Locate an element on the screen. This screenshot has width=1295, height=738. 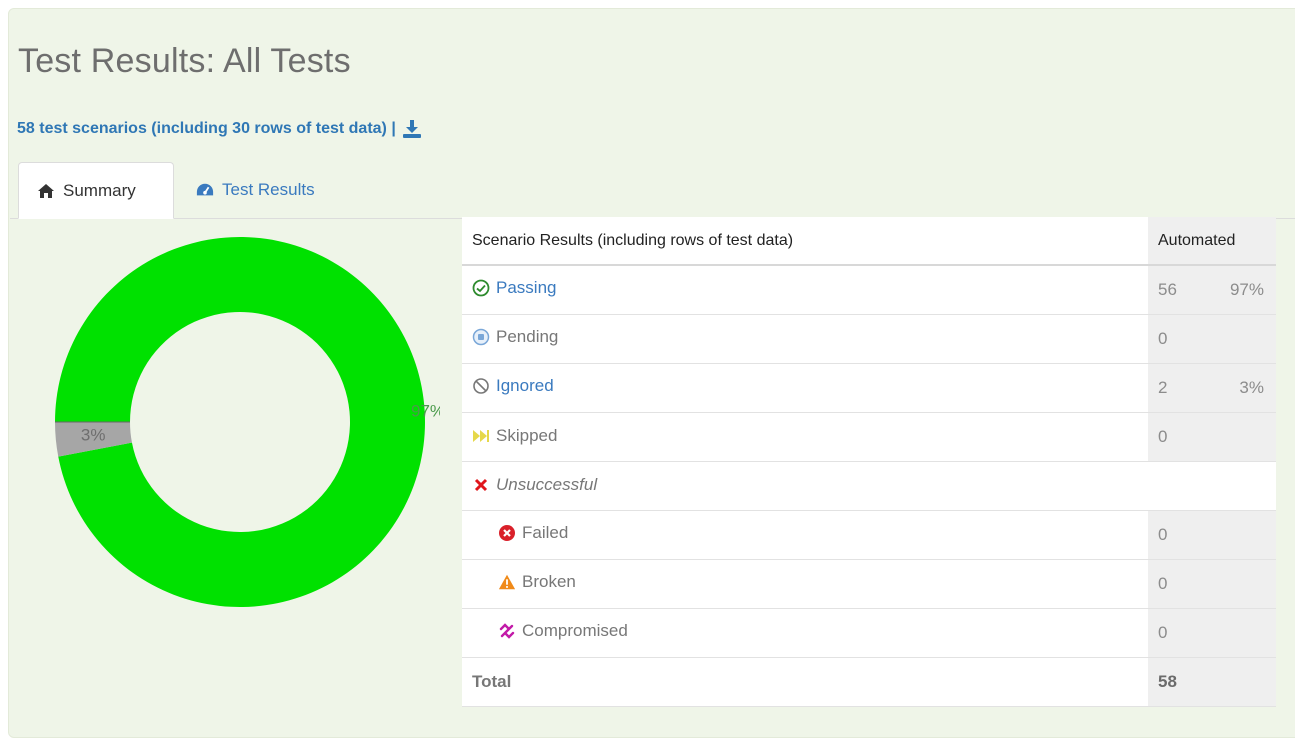
passing-count: 56 is located at coordinates (1167, 289).